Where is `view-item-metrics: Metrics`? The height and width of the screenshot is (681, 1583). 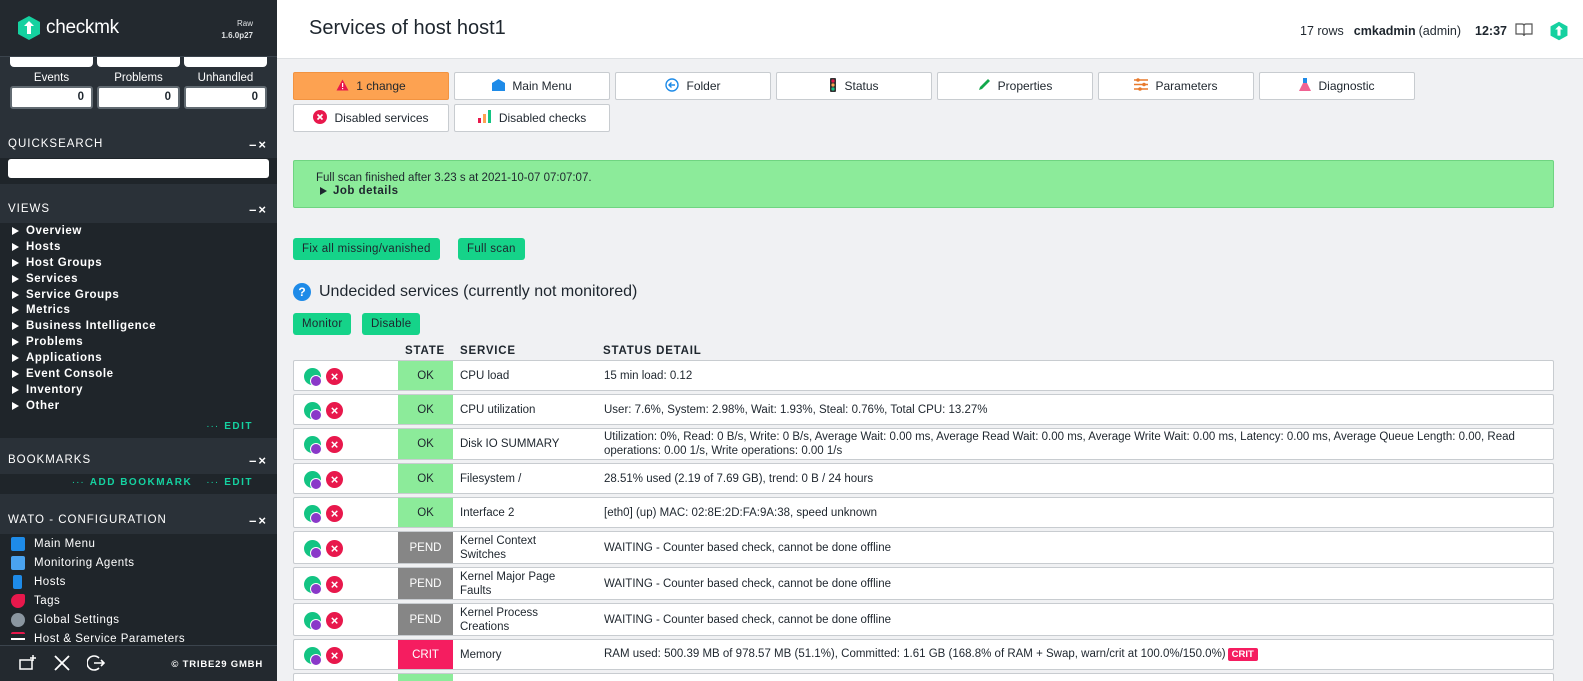
view-item-metrics: Metrics is located at coordinates (138, 310).